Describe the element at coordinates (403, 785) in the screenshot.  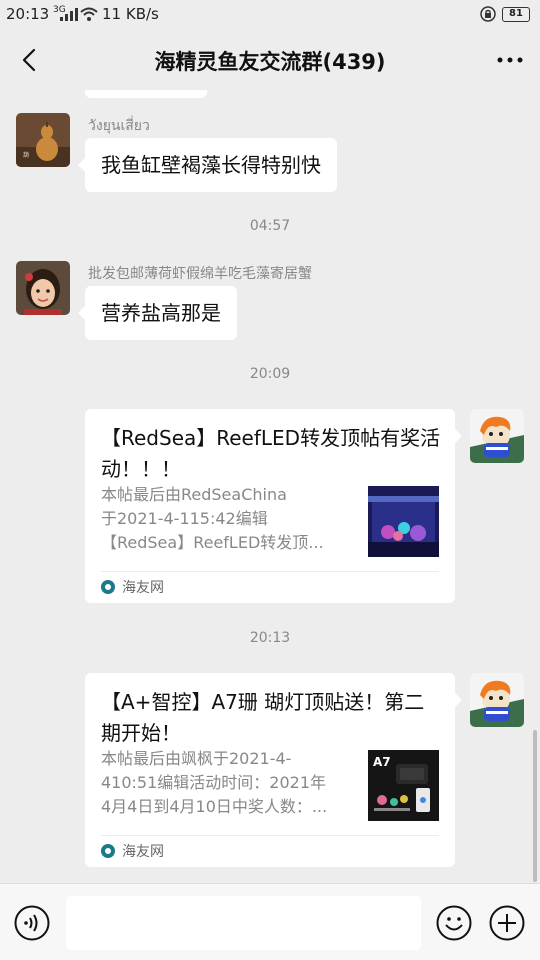
I see `card-thumbnail: A7` at that location.